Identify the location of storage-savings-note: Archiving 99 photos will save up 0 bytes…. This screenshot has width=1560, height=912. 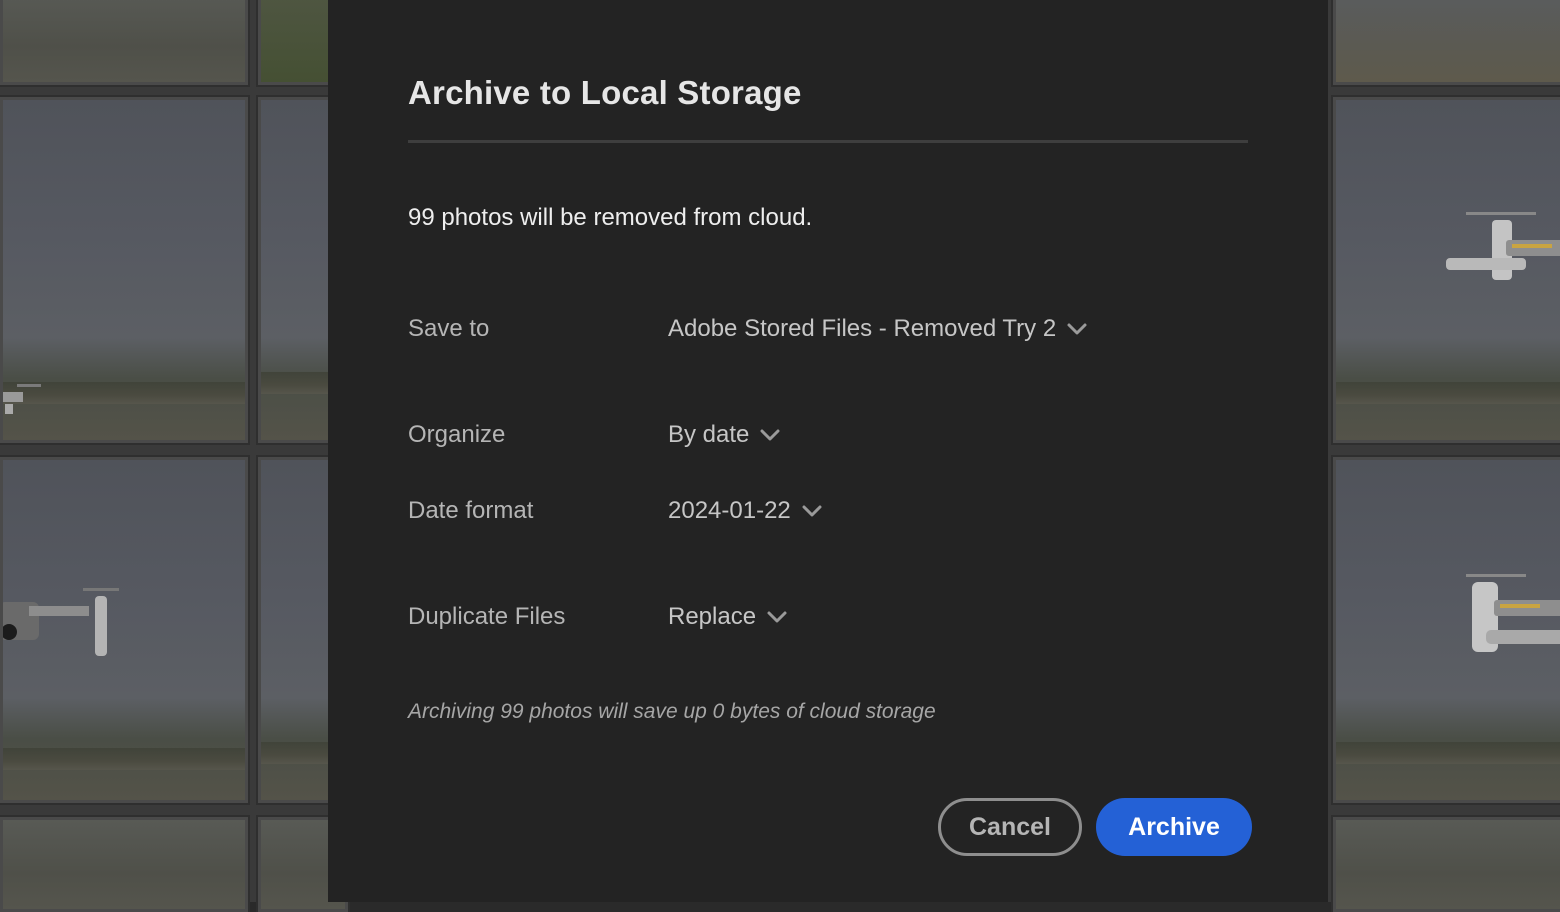
(672, 711).